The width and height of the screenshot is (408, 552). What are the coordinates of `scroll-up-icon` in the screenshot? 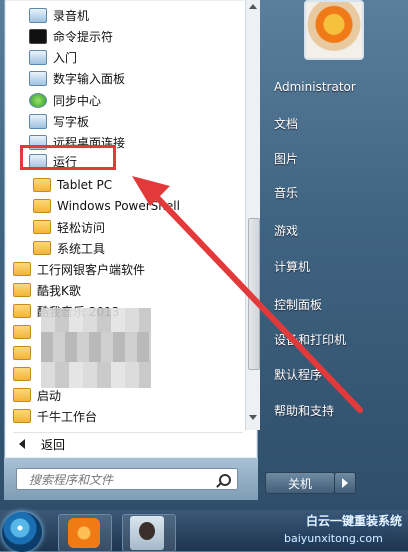 It's located at (253, 6).